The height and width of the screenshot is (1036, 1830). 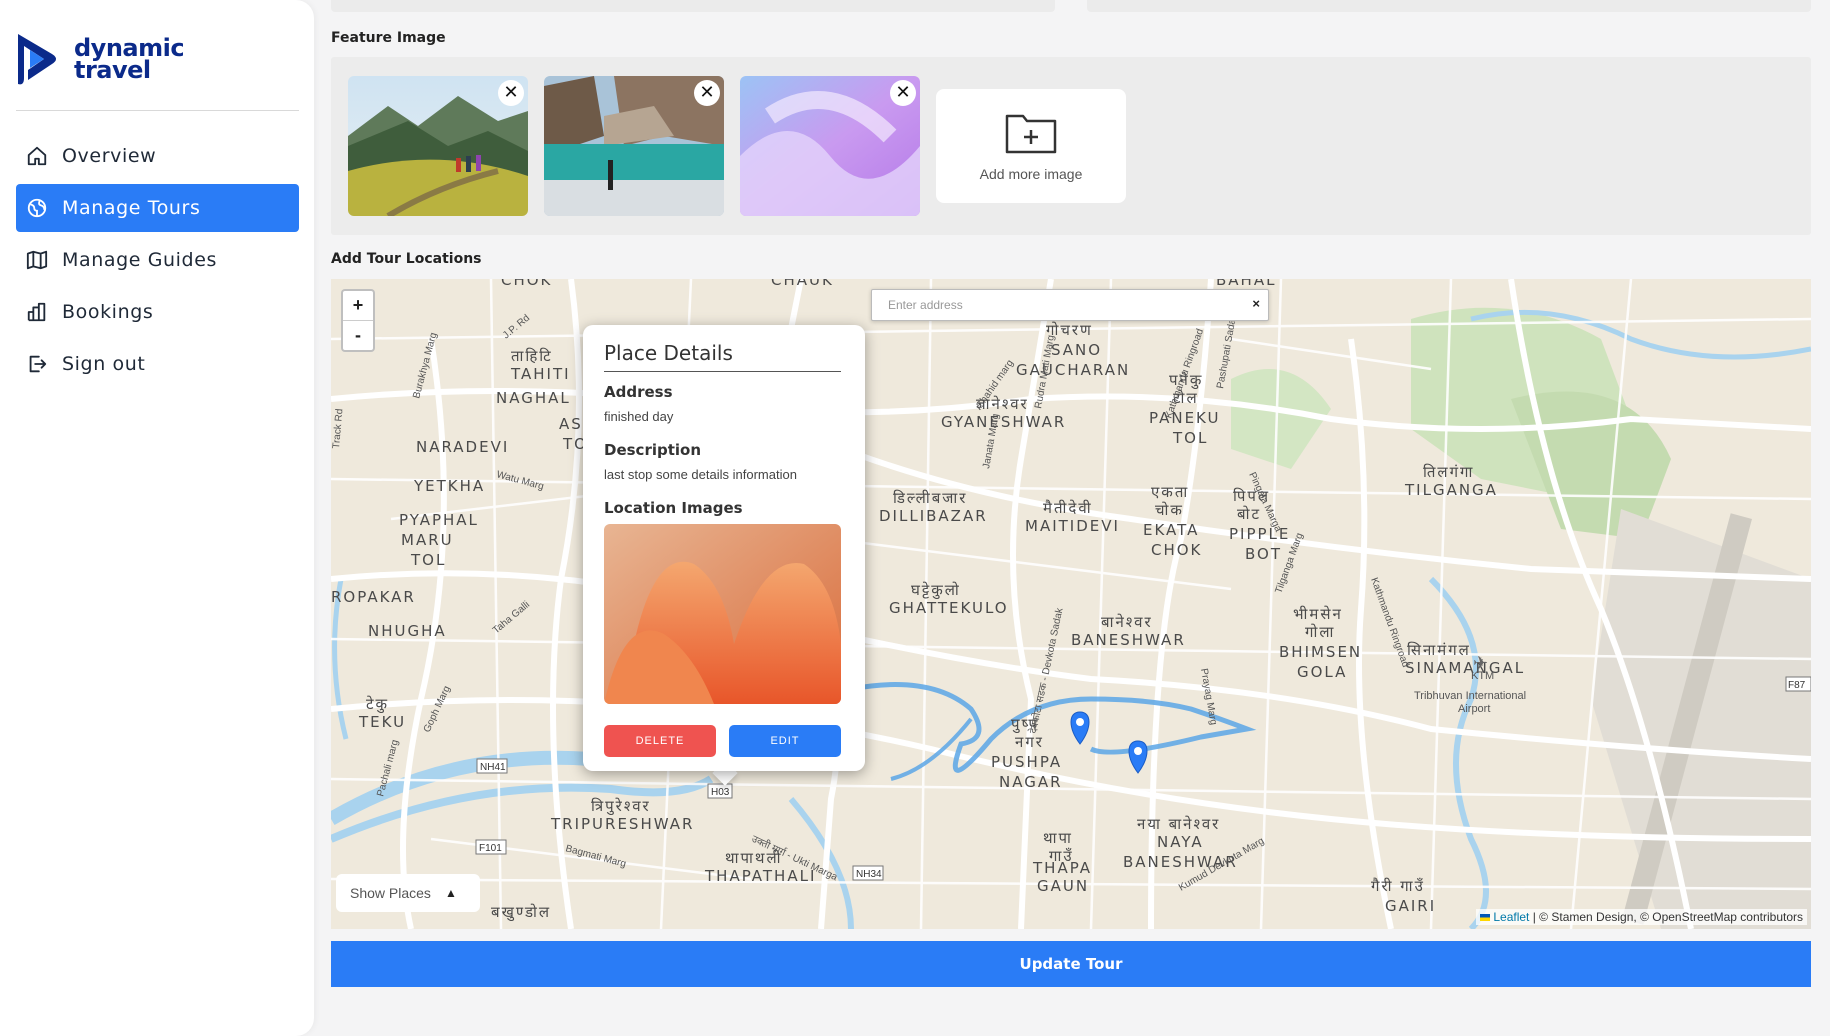 I want to click on leaflet-link: Leaflet, so click(x=1511, y=917).